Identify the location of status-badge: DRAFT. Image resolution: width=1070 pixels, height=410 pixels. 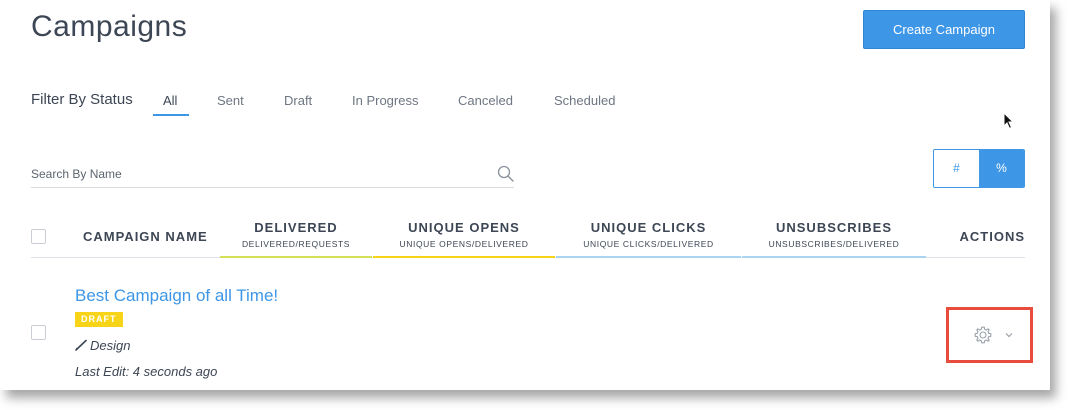
(99, 319).